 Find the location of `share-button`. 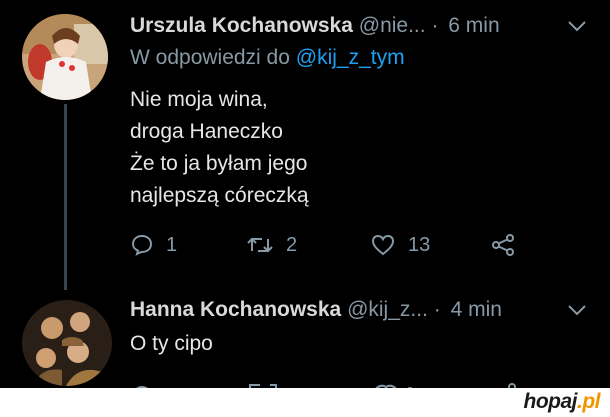

share-button is located at coordinates (503, 245).